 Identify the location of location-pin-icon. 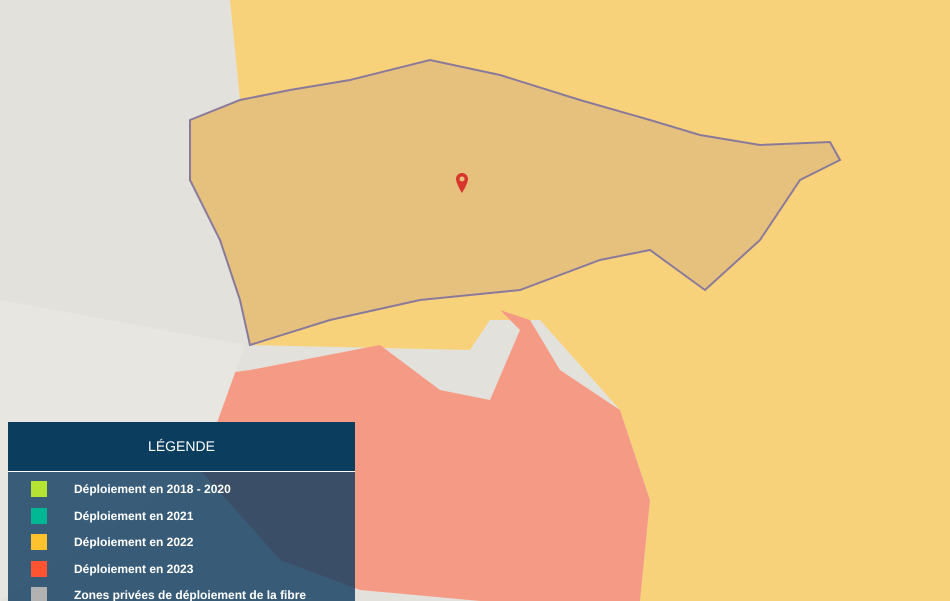
(462, 183).